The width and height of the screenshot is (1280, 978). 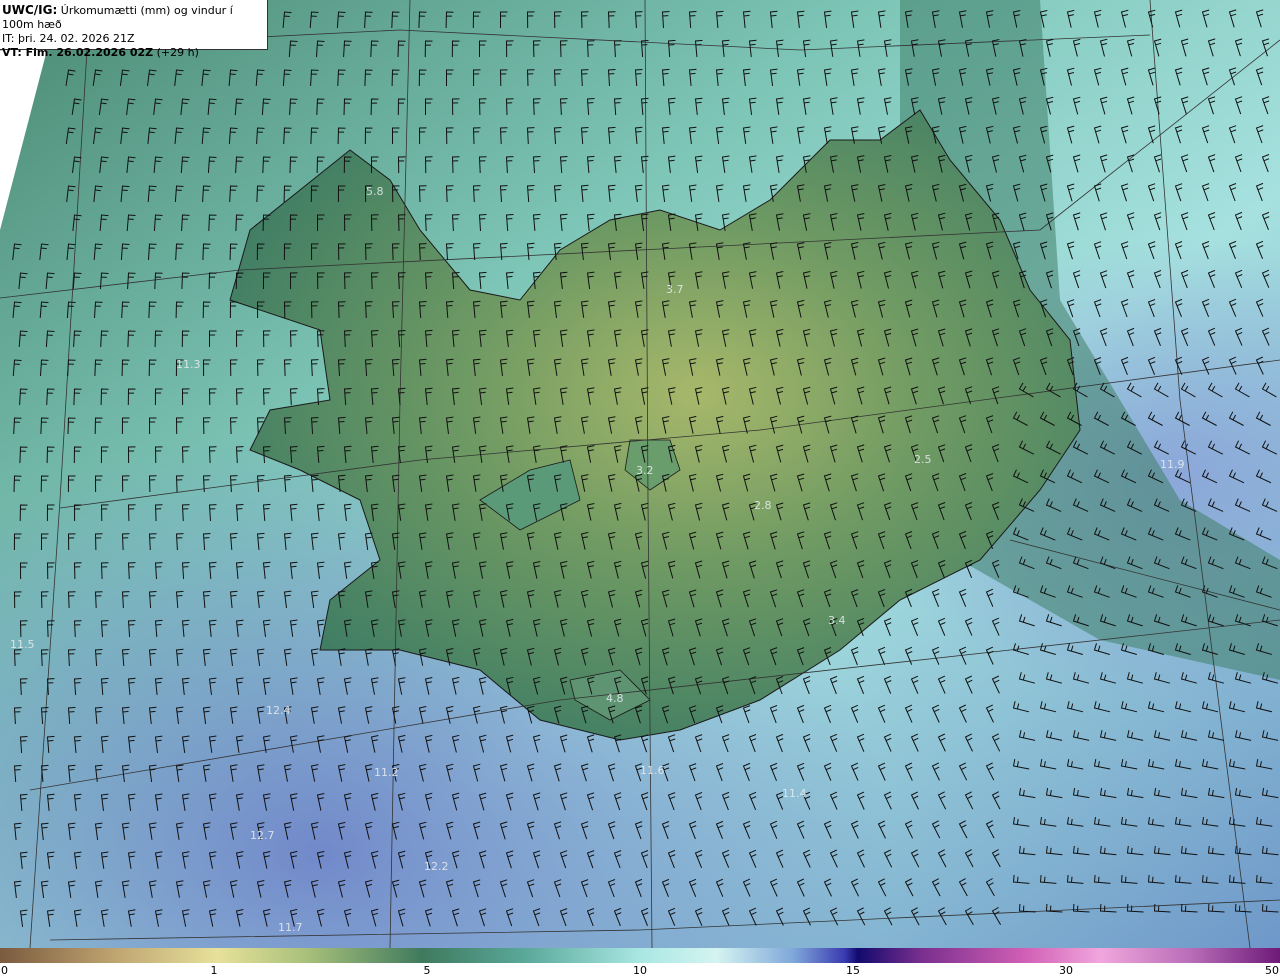 I want to click on colorbar-tick: 1, so click(x=214, y=970).